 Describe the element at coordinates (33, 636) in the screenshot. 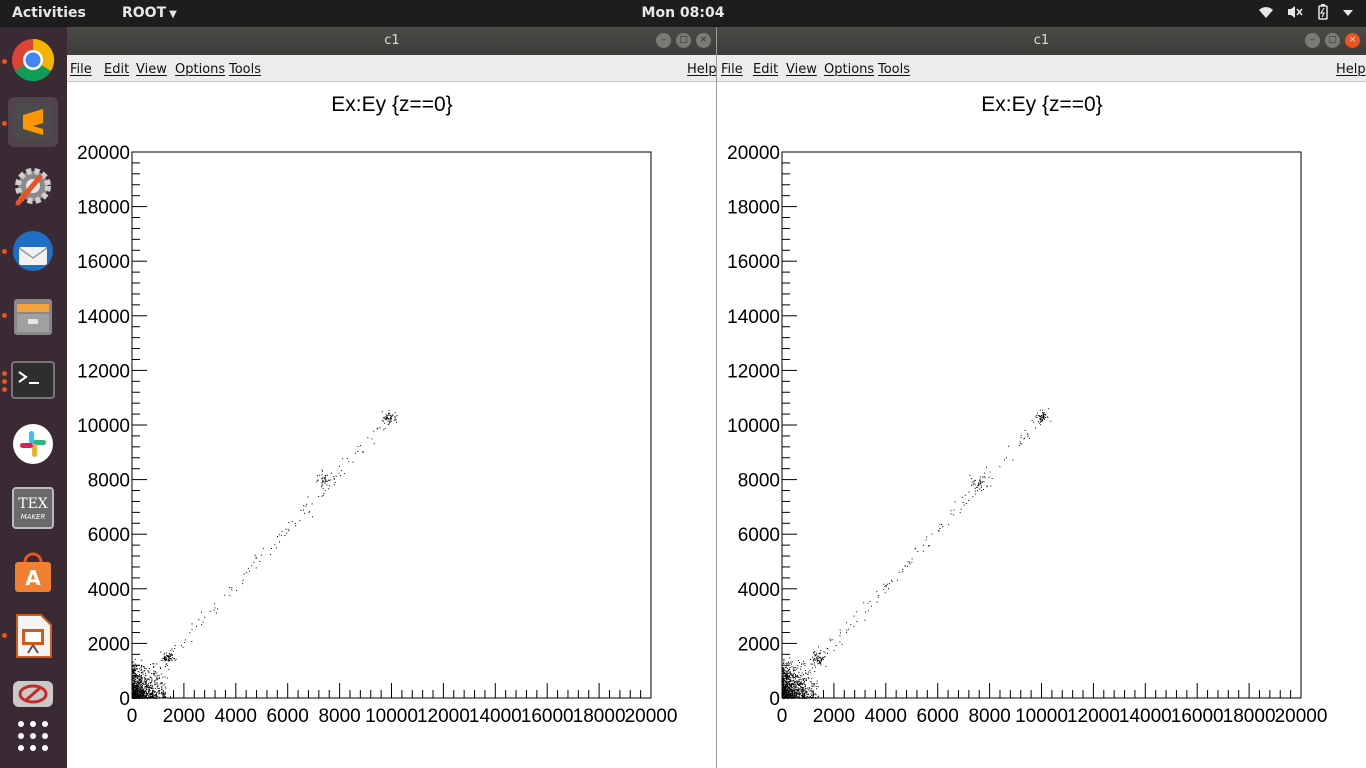

I see `impress-icon` at that location.